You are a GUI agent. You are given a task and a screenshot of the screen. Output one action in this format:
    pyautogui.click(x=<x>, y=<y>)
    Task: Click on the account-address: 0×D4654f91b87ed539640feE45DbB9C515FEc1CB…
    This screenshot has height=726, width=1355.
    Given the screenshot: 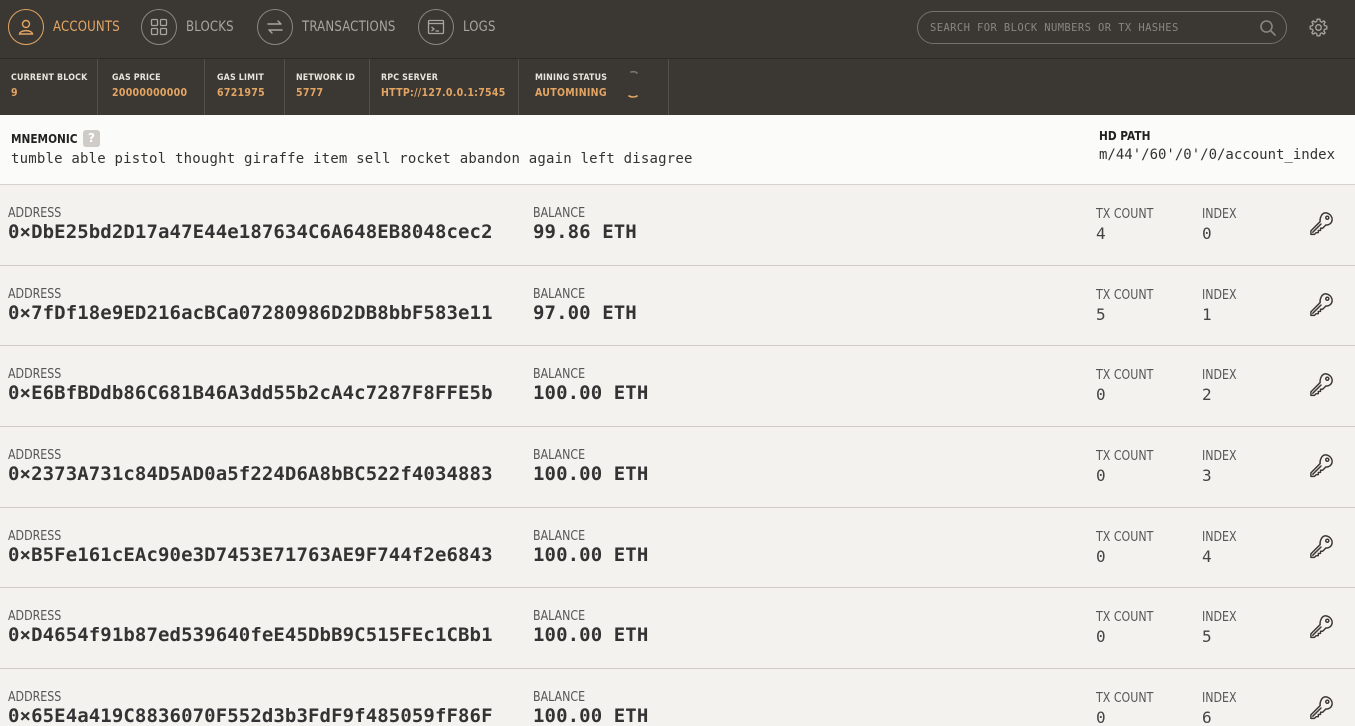 What is the action you would take?
    pyautogui.click(x=250, y=635)
    